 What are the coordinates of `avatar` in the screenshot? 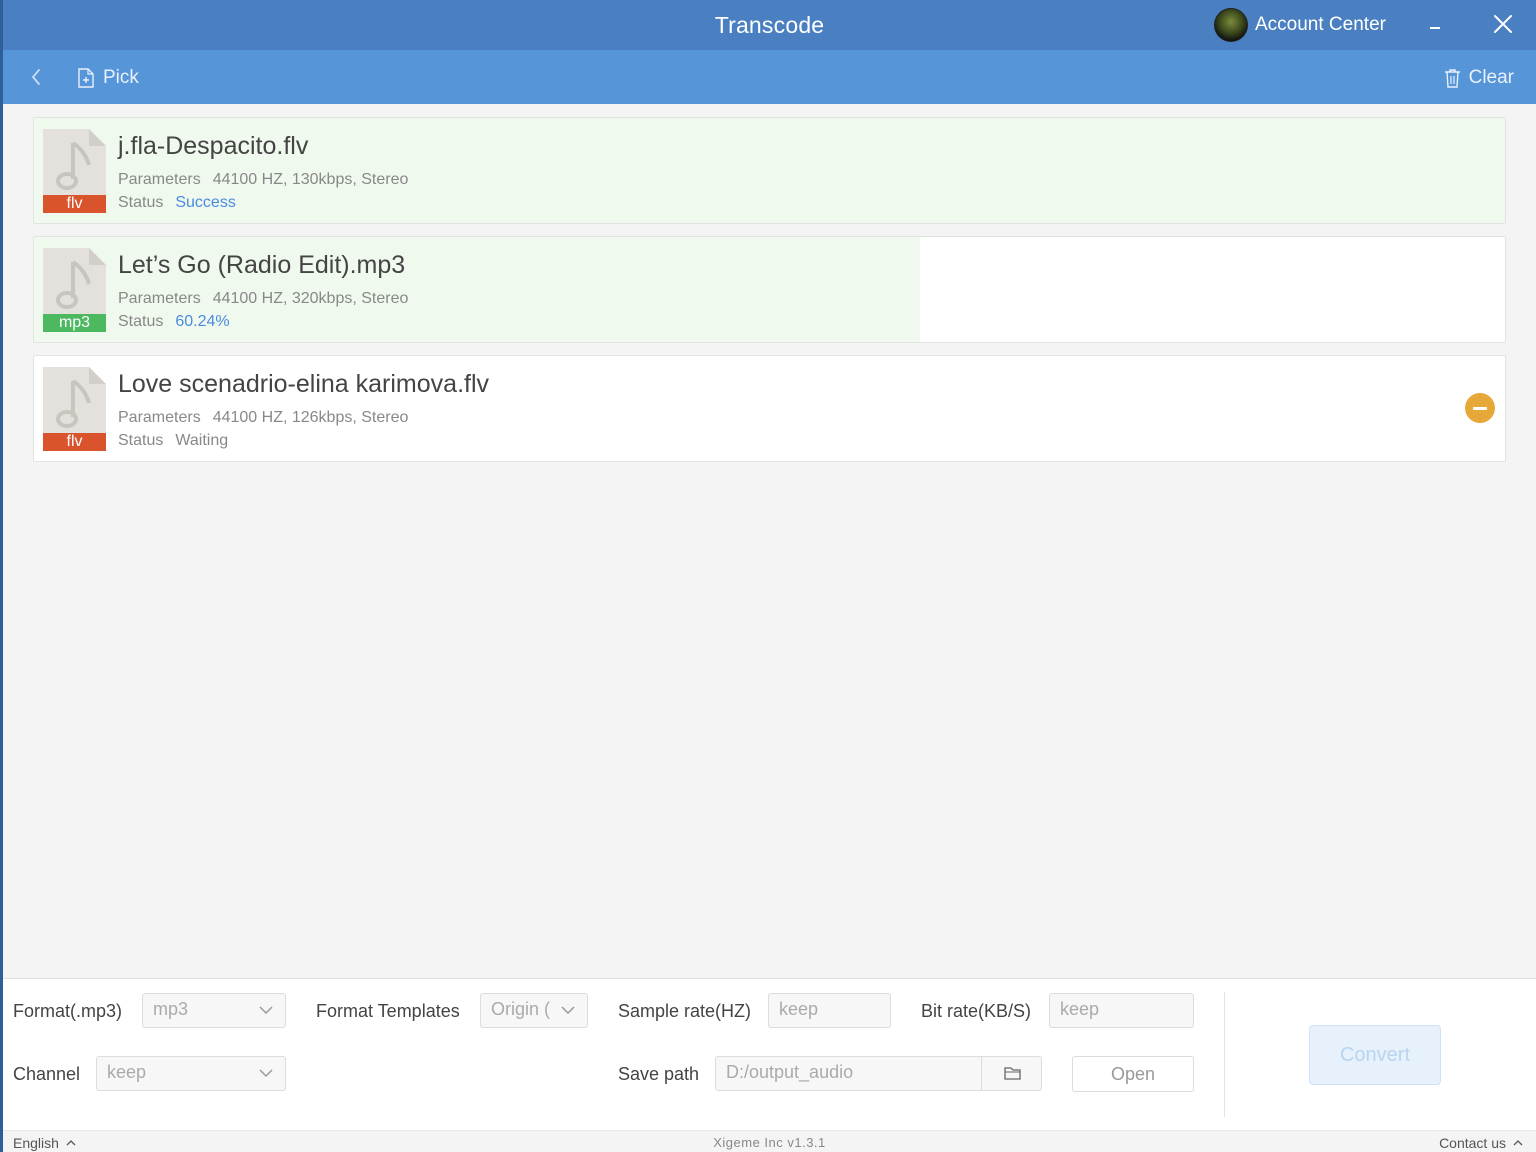 It's located at (1231, 25).